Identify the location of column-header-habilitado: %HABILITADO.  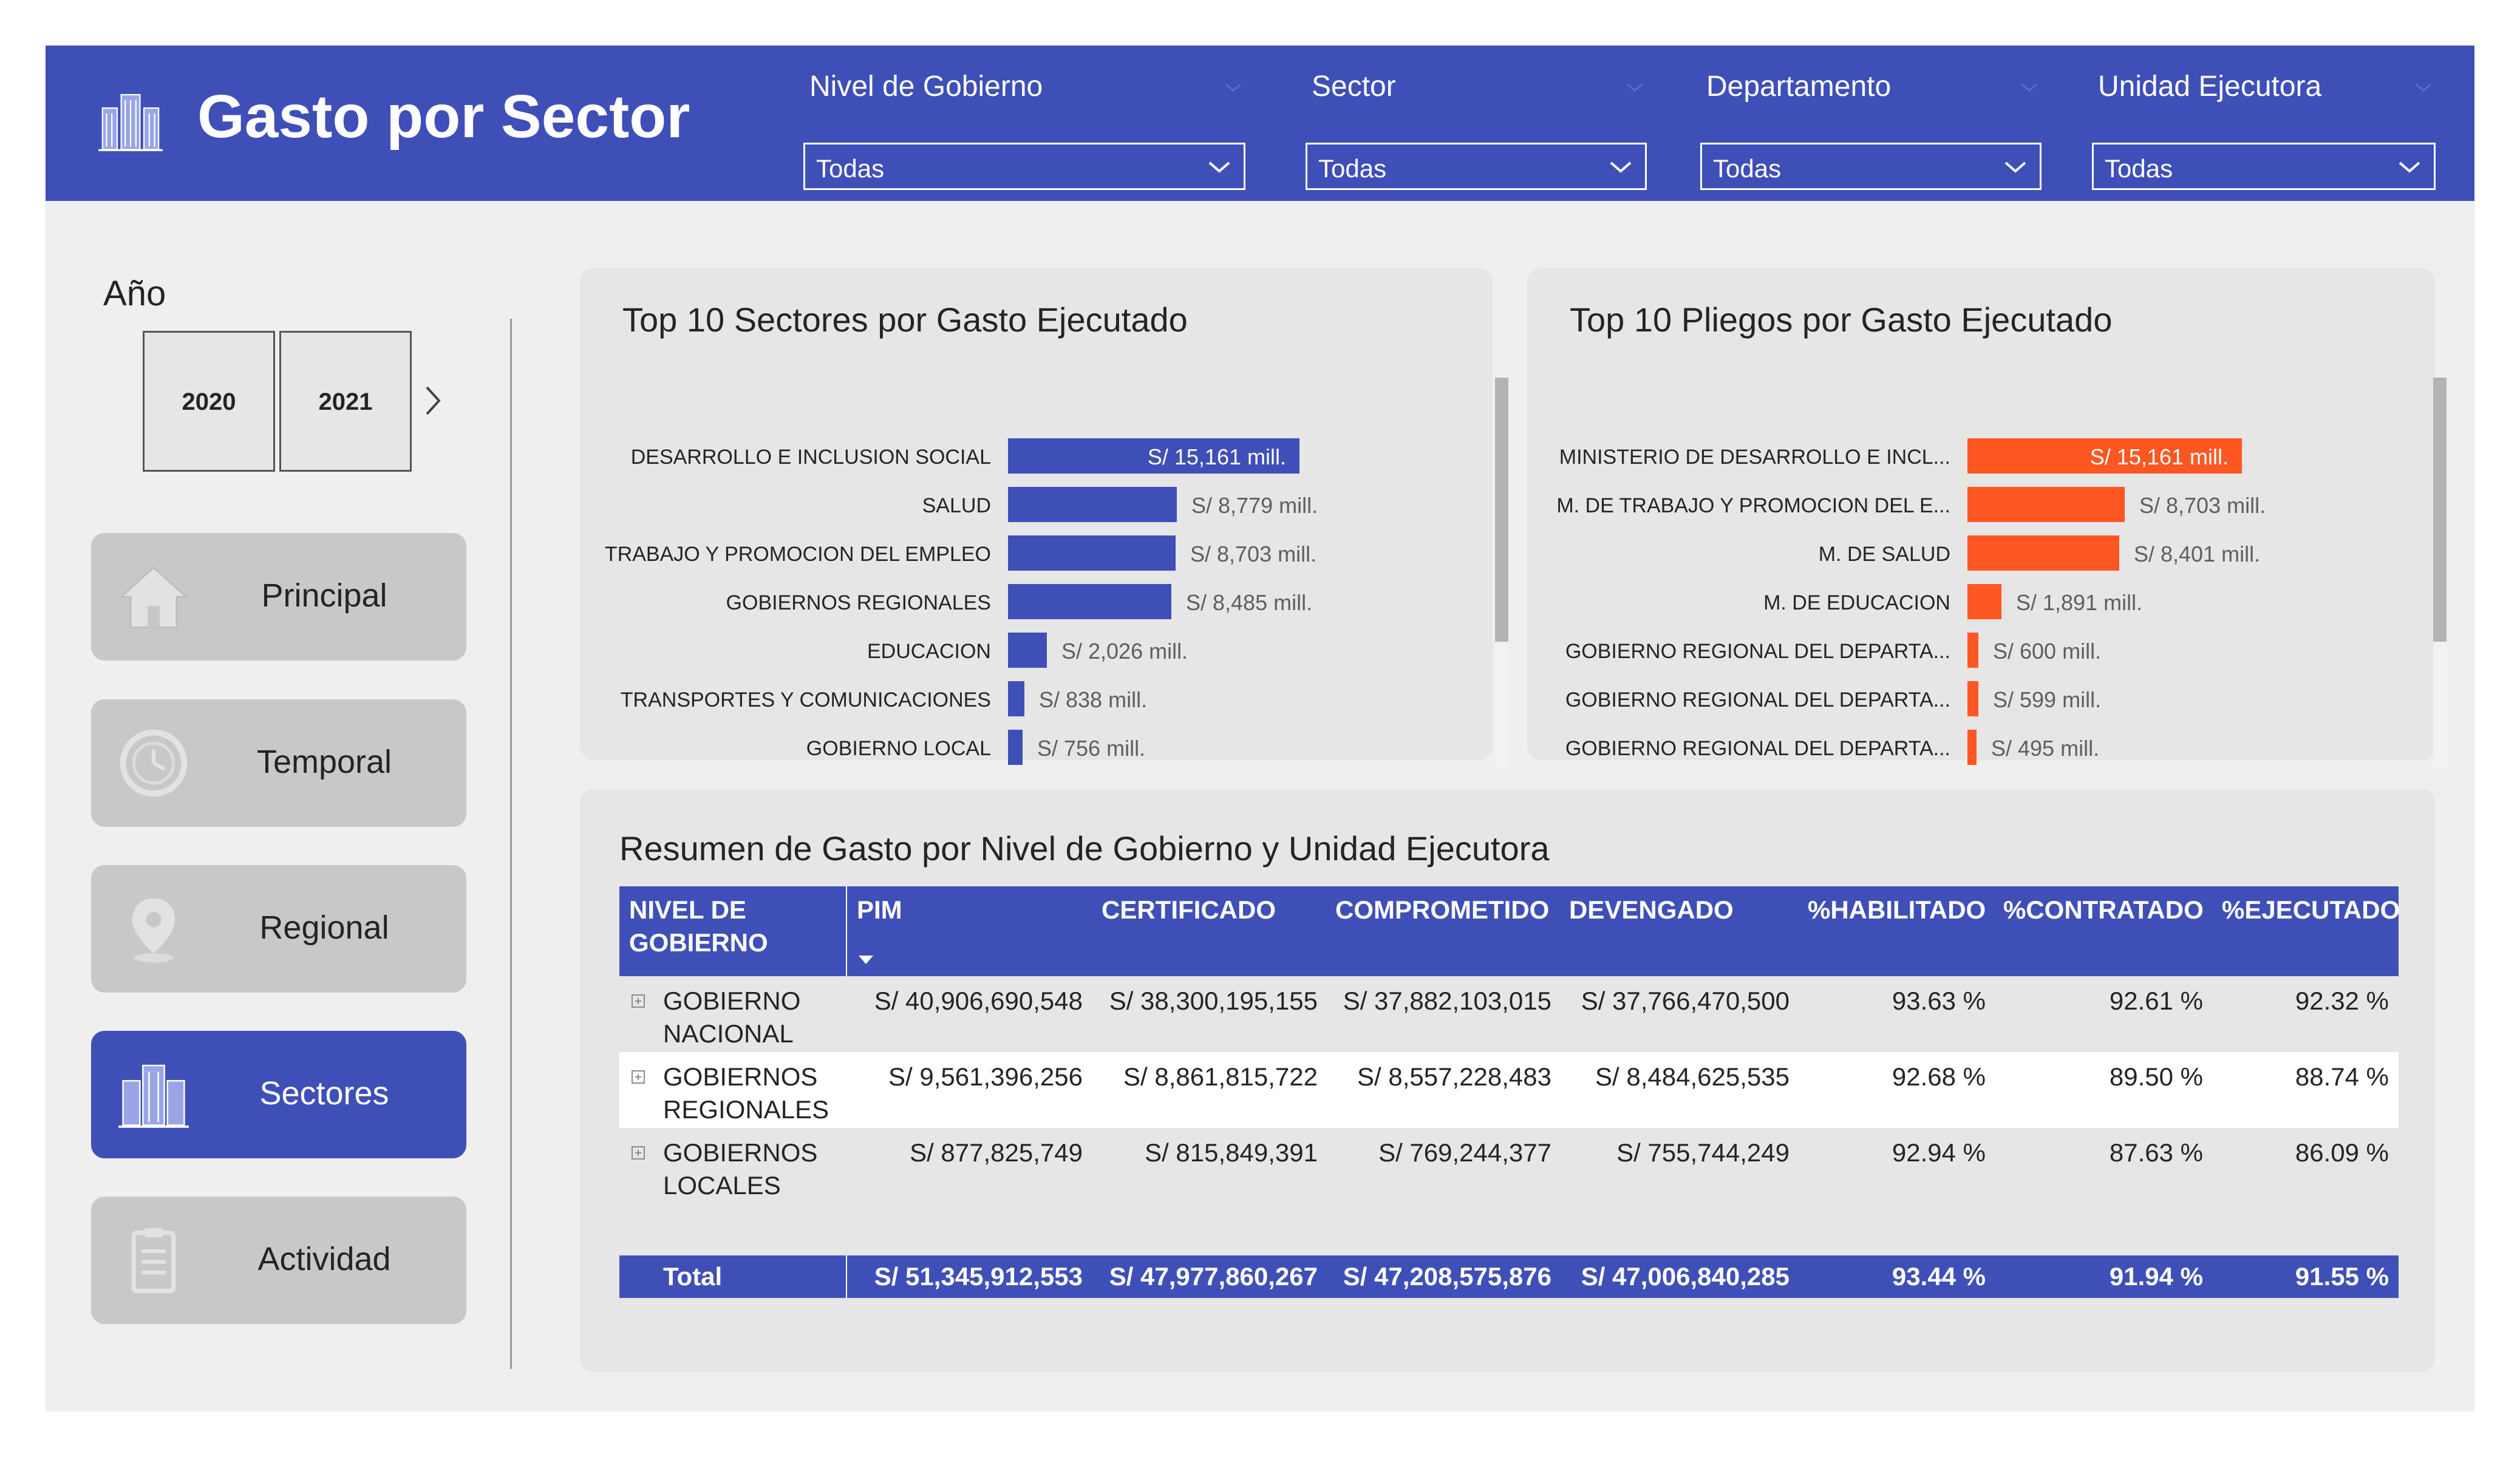
(1896, 931).